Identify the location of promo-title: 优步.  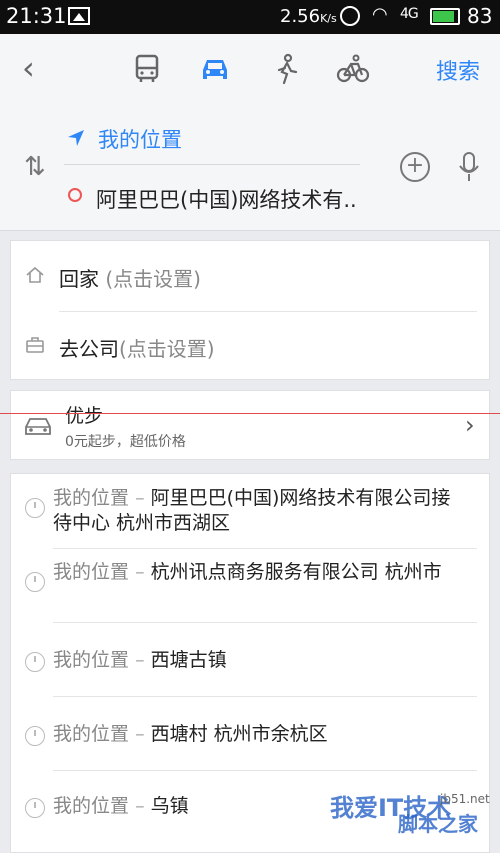
(84, 416).